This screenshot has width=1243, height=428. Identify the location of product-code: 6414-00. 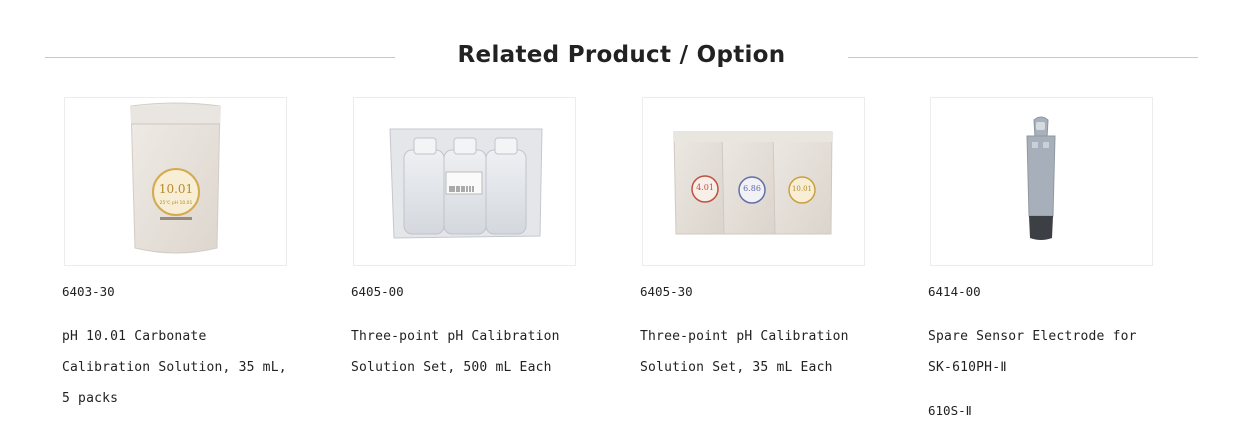
(954, 291).